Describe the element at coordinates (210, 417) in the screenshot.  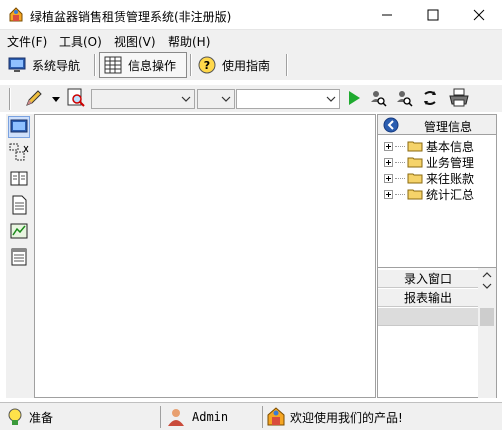
I see `status-user-label: Admin` at that location.